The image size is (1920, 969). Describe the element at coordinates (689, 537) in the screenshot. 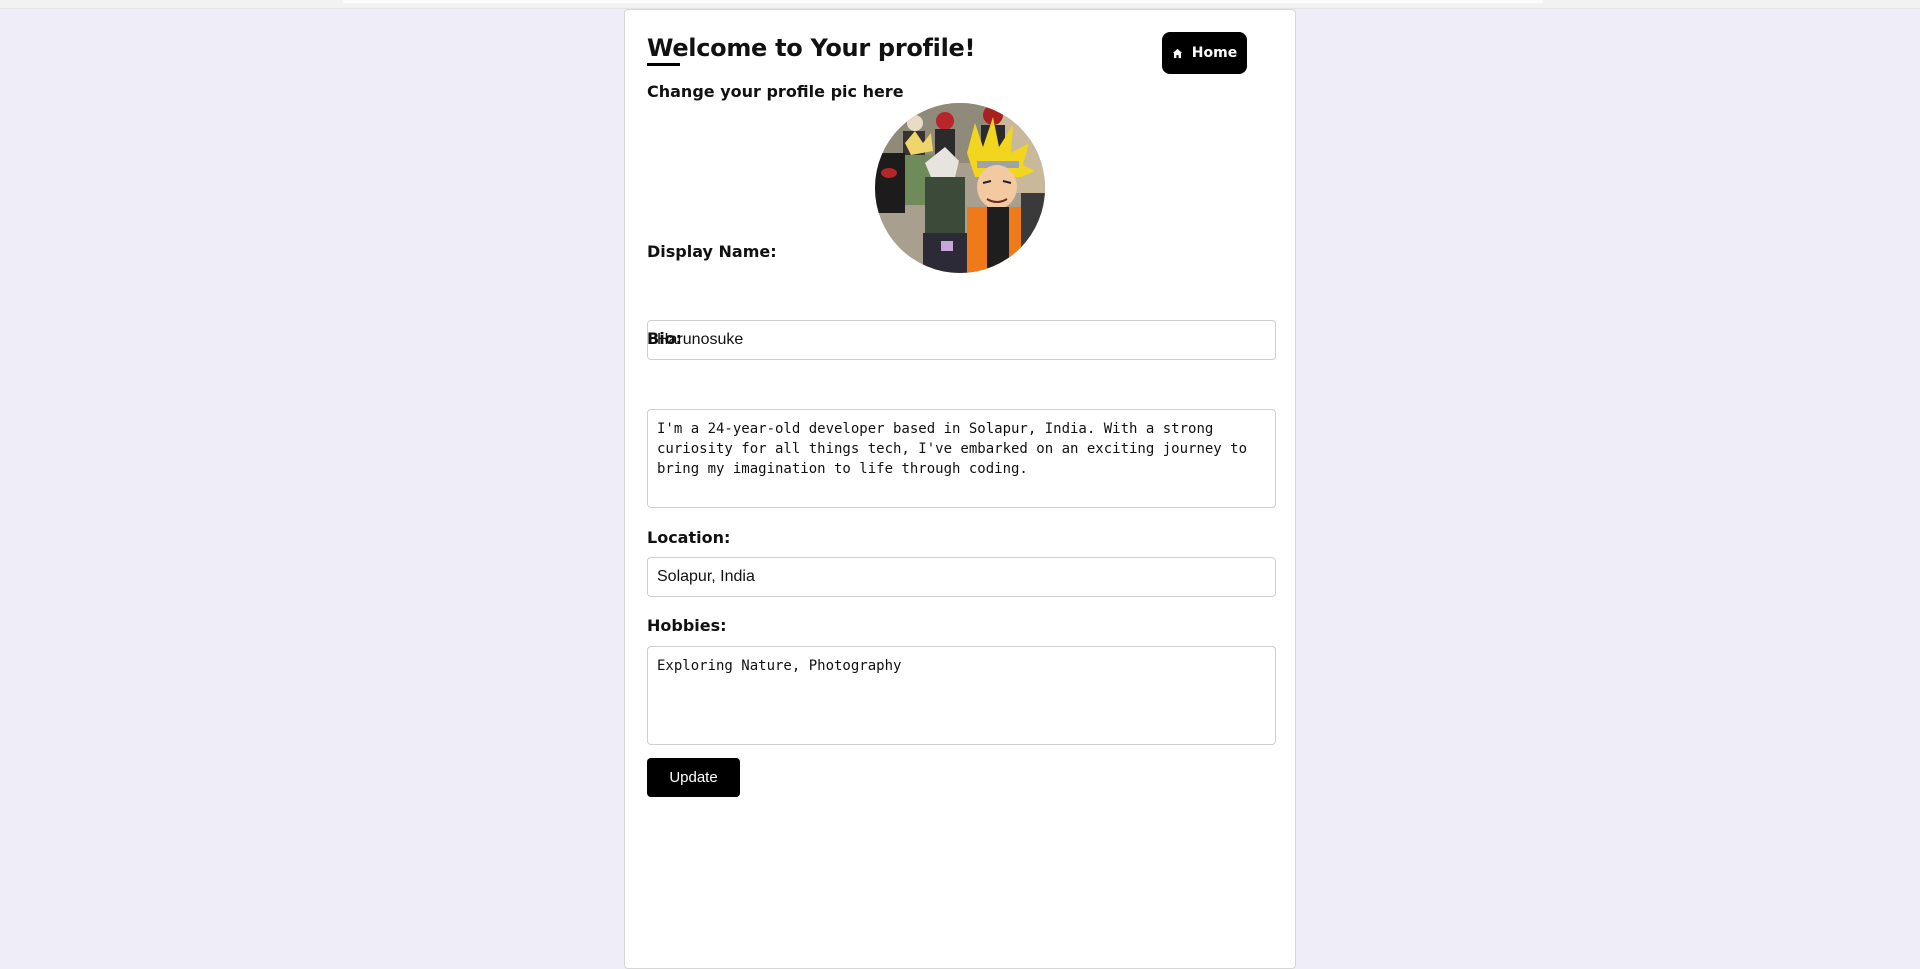

I see `location-label: Location:` at that location.